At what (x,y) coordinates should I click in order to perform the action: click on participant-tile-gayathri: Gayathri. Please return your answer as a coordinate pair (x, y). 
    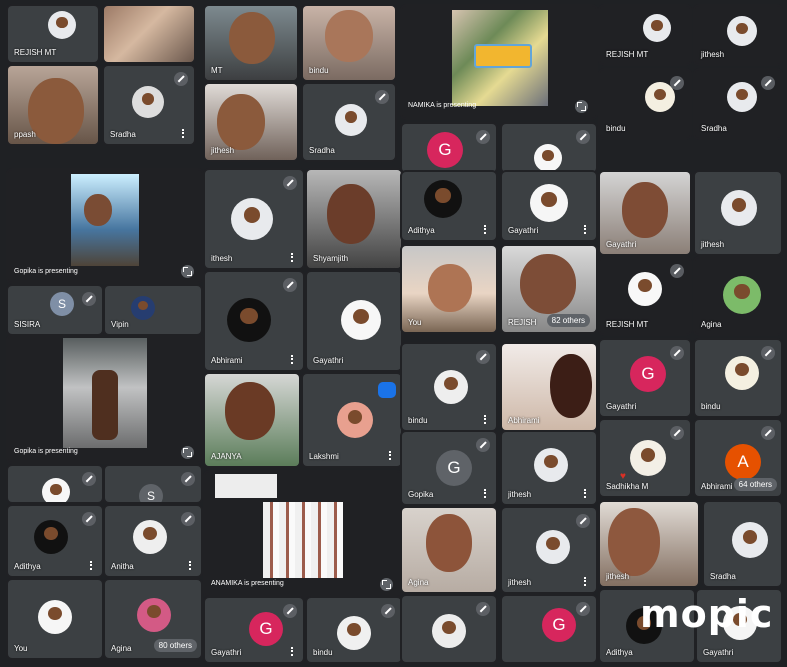
    Looking at the image, I should click on (549, 206).